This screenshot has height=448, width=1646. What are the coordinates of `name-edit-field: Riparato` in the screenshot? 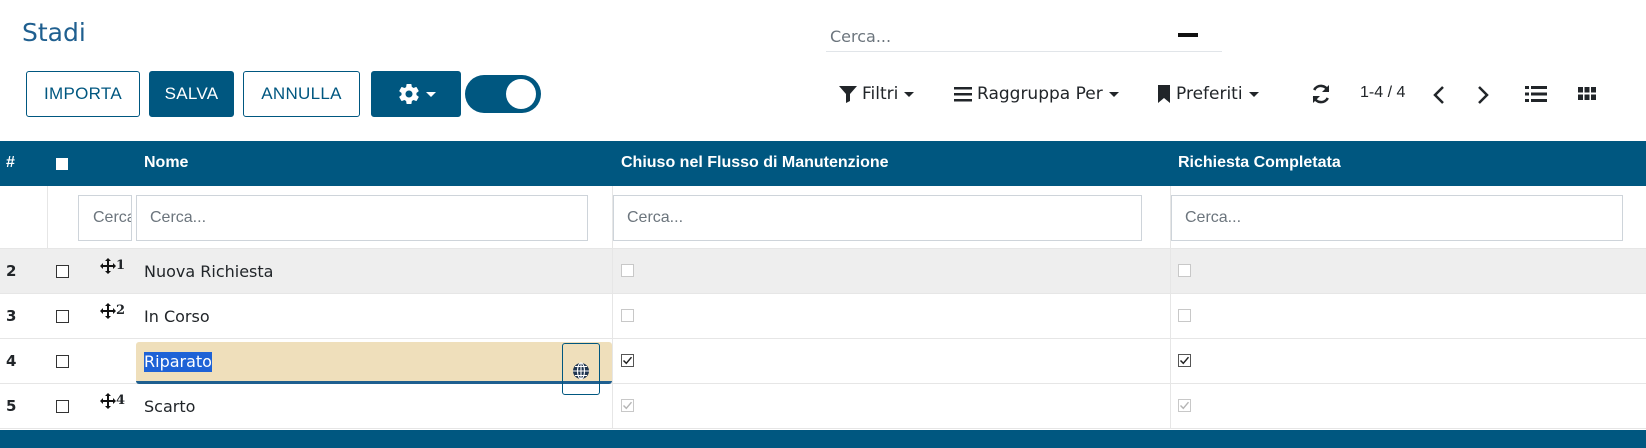 It's located at (374, 363).